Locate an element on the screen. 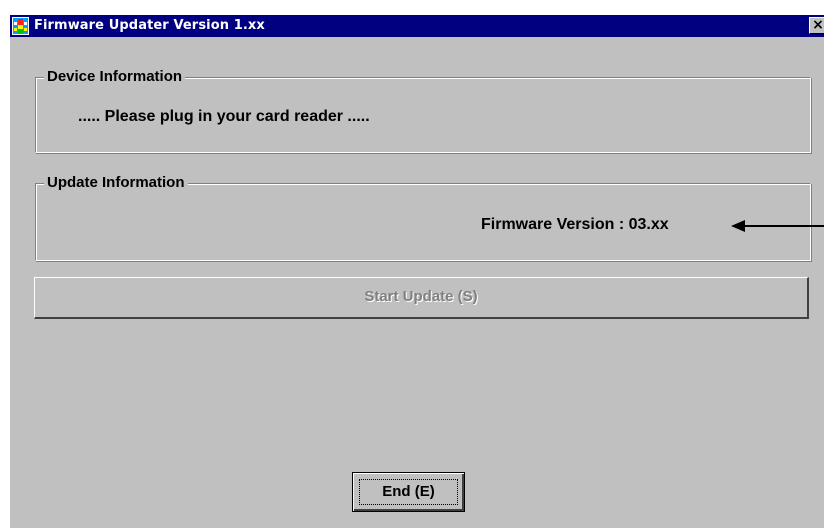  device-information-label: Device Information is located at coordinates (115, 76).